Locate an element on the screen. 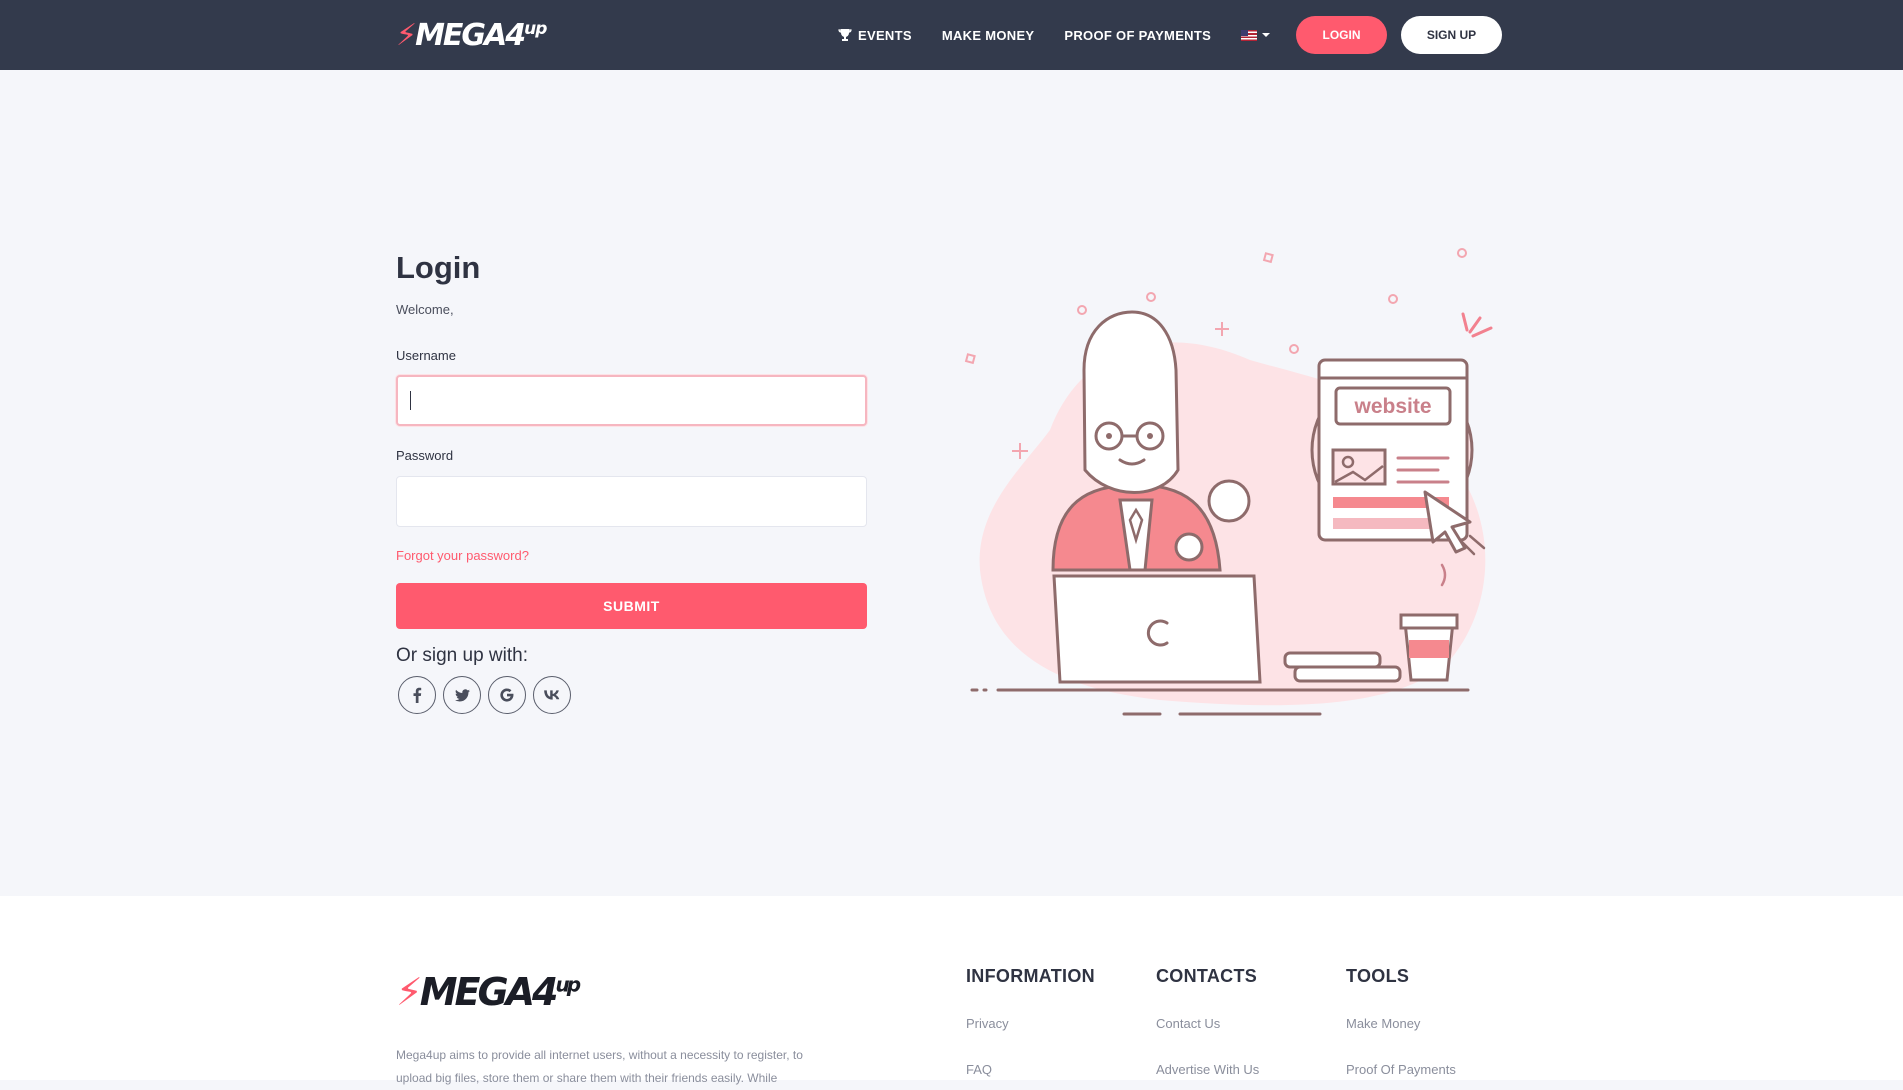  password-input is located at coordinates (631, 501).